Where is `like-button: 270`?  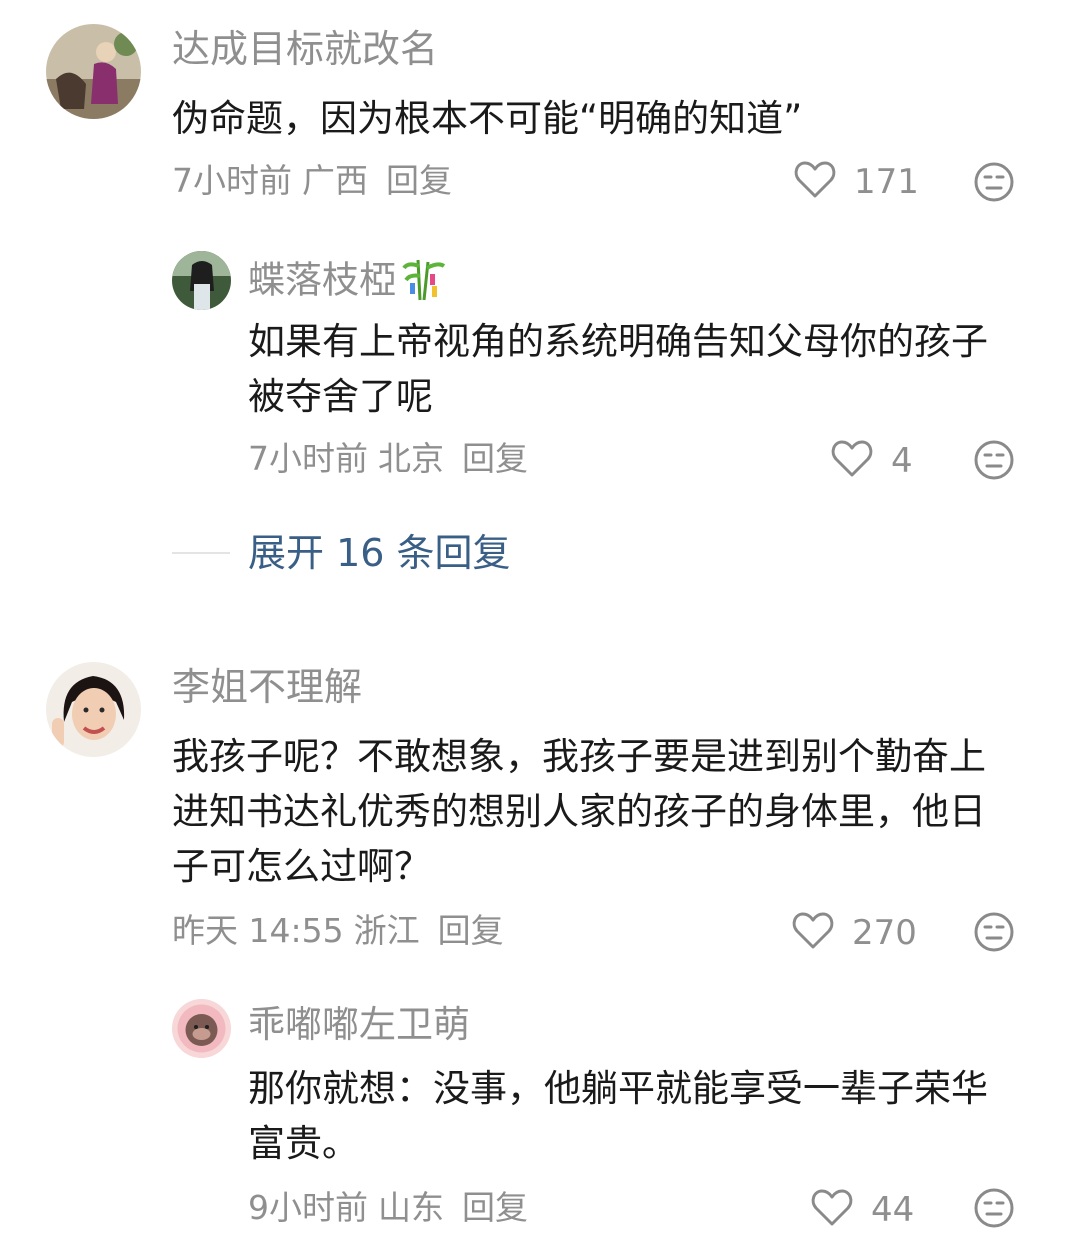 like-button: 270 is located at coordinates (854, 933).